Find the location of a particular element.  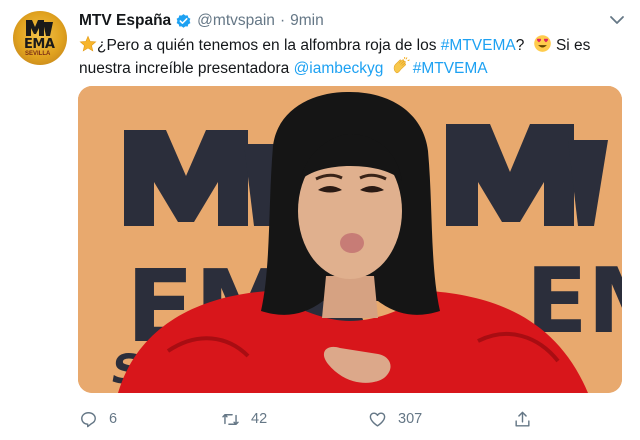

retweet-count: 42 is located at coordinates (259, 419).